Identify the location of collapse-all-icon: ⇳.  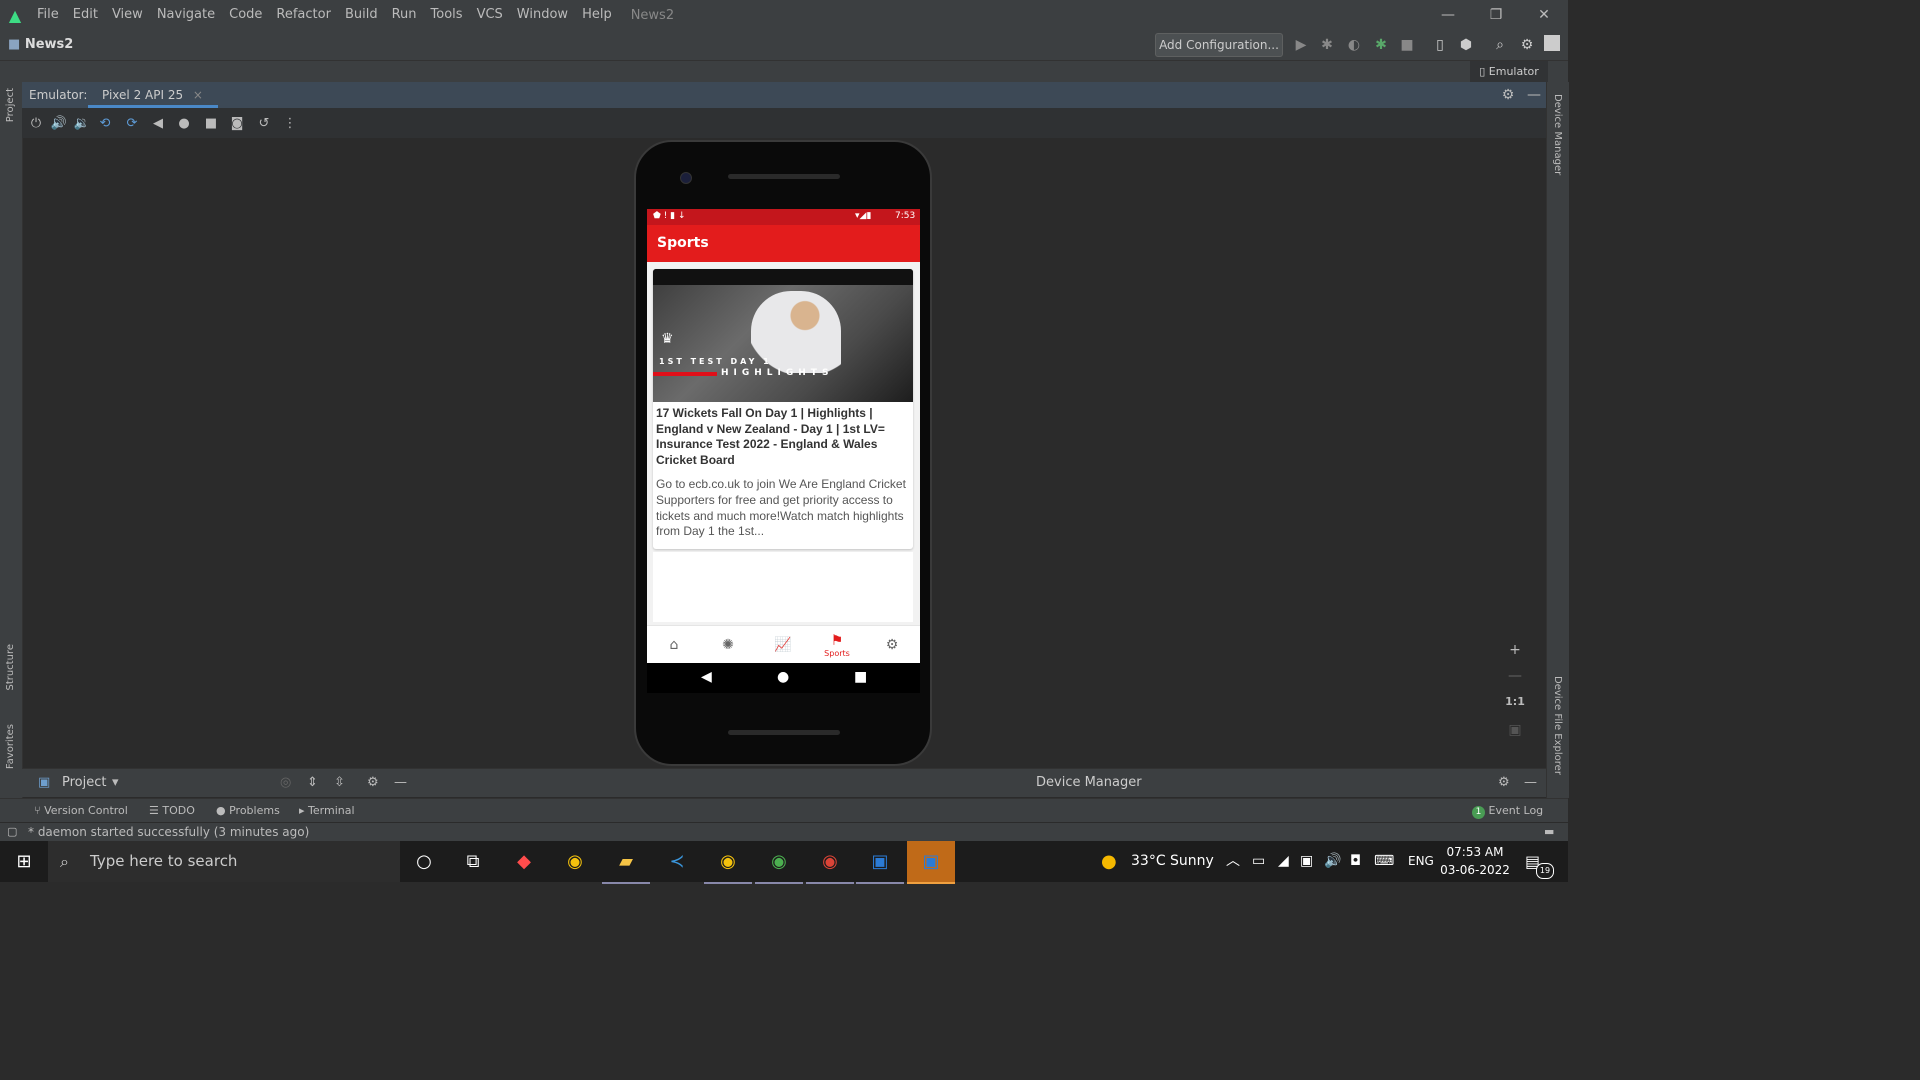
(339, 782).